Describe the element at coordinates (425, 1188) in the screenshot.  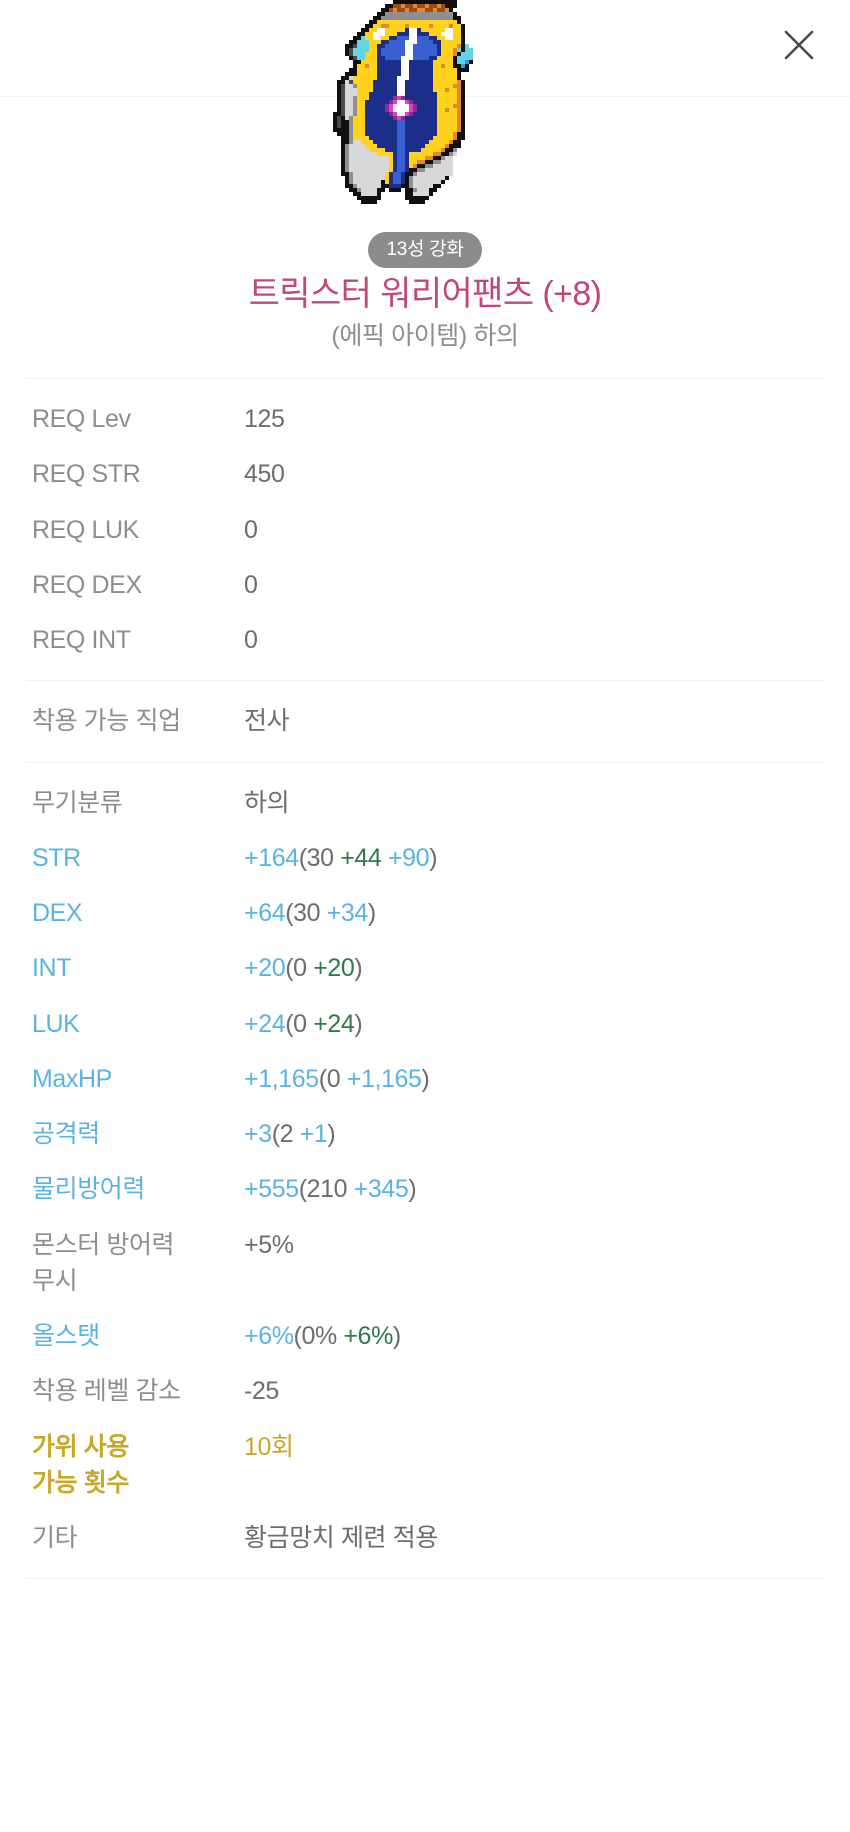
I see `detail-row: 물리방어력 +555(210 +345)` at that location.